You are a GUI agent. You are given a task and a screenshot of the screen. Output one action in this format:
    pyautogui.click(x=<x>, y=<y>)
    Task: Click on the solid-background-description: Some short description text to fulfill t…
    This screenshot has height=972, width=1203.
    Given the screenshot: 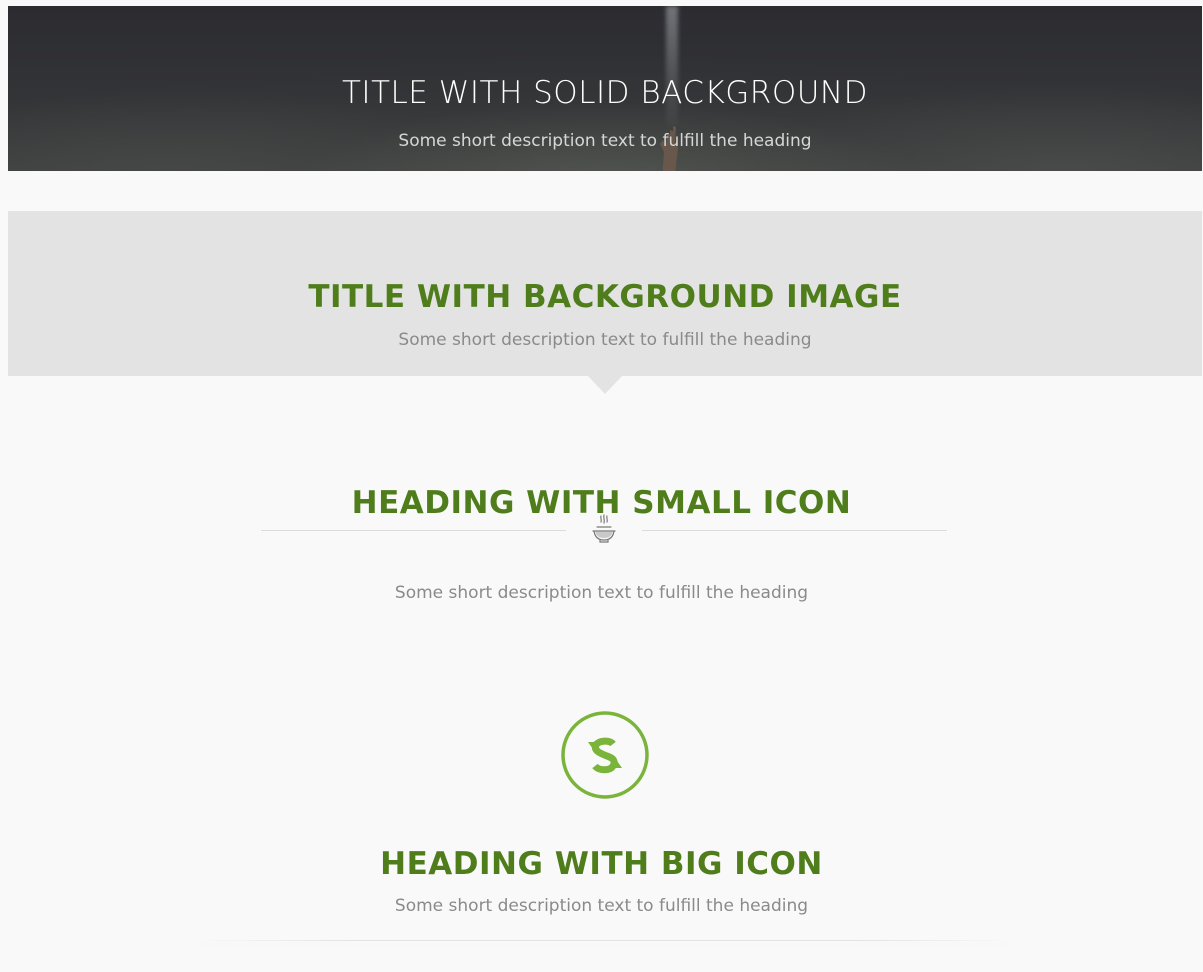 What is the action you would take?
    pyautogui.click(x=605, y=141)
    